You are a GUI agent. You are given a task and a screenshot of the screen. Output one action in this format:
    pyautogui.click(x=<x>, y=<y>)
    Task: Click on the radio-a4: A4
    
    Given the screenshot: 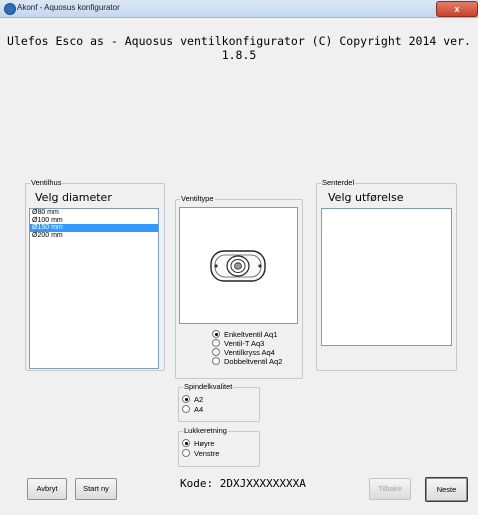 What is the action you would take?
    pyautogui.click(x=192, y=409)
    